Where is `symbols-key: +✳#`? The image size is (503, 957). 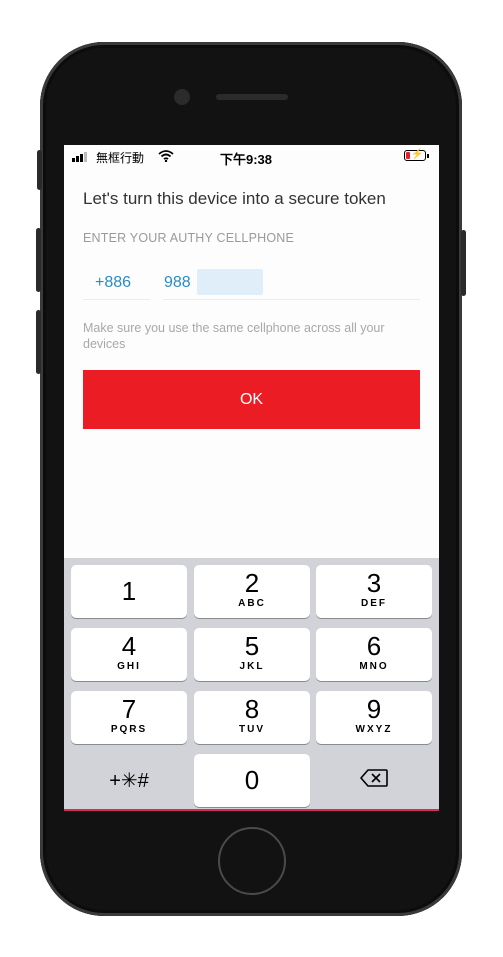 symbols-key: +✳# is located at coordinates (129, 780).